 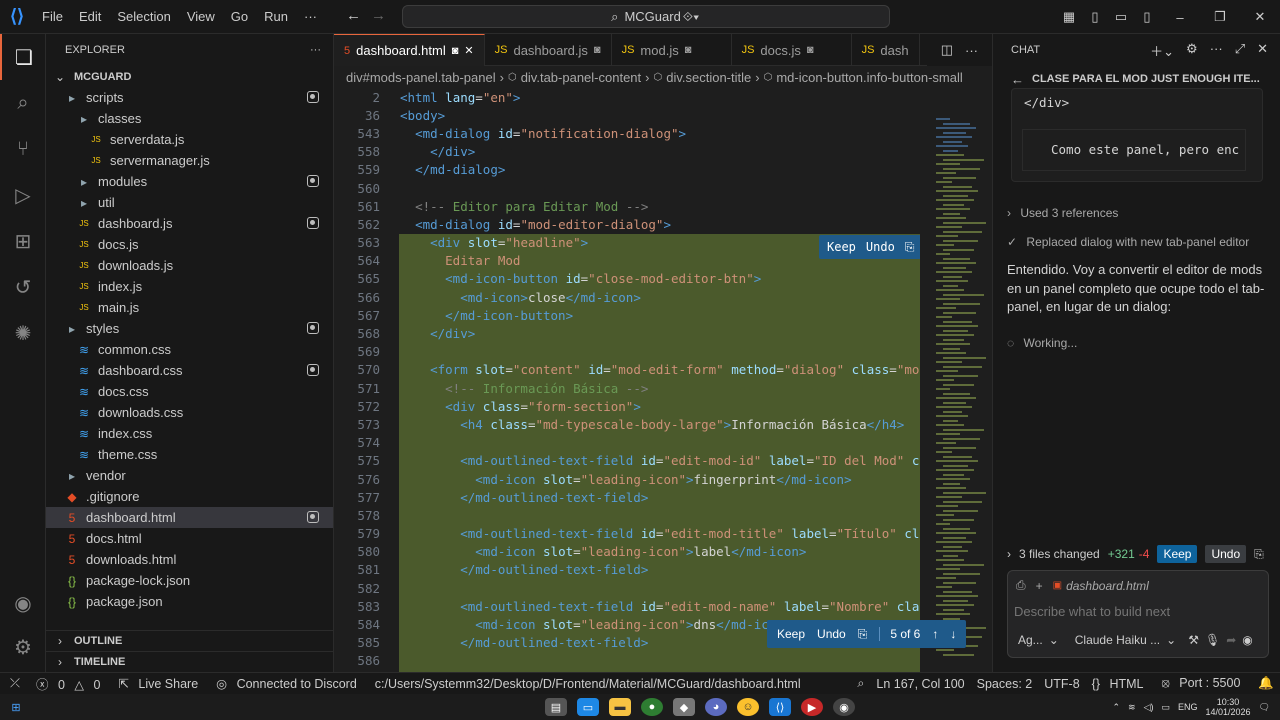 I want to click on minimap, so click(x=962, y=380).